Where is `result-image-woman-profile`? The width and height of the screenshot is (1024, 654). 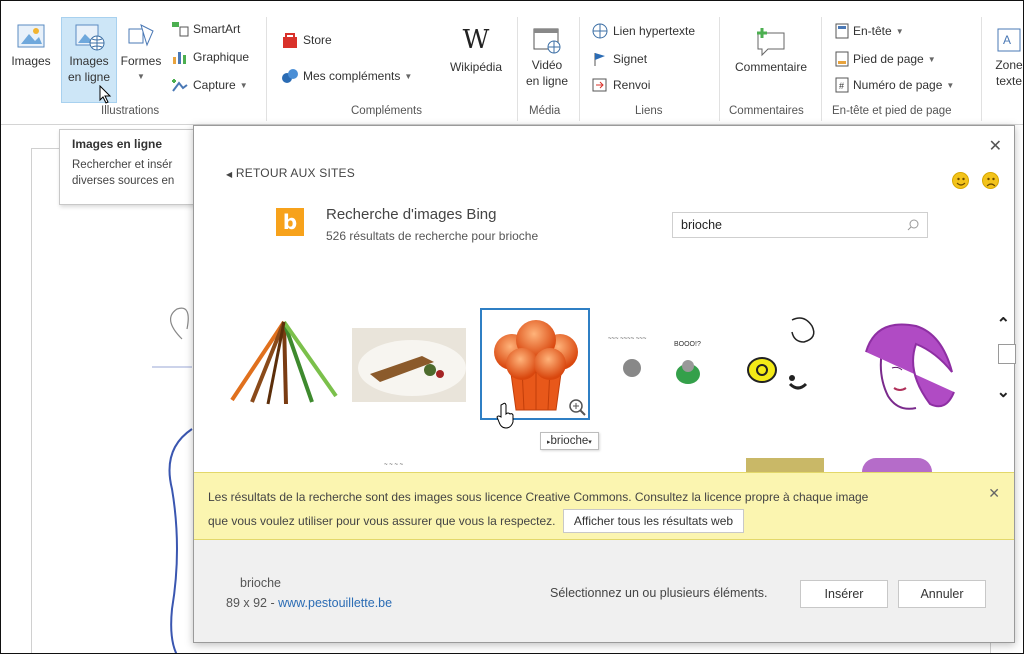 result-image-woman-profile is located at coordinates (902, 366).